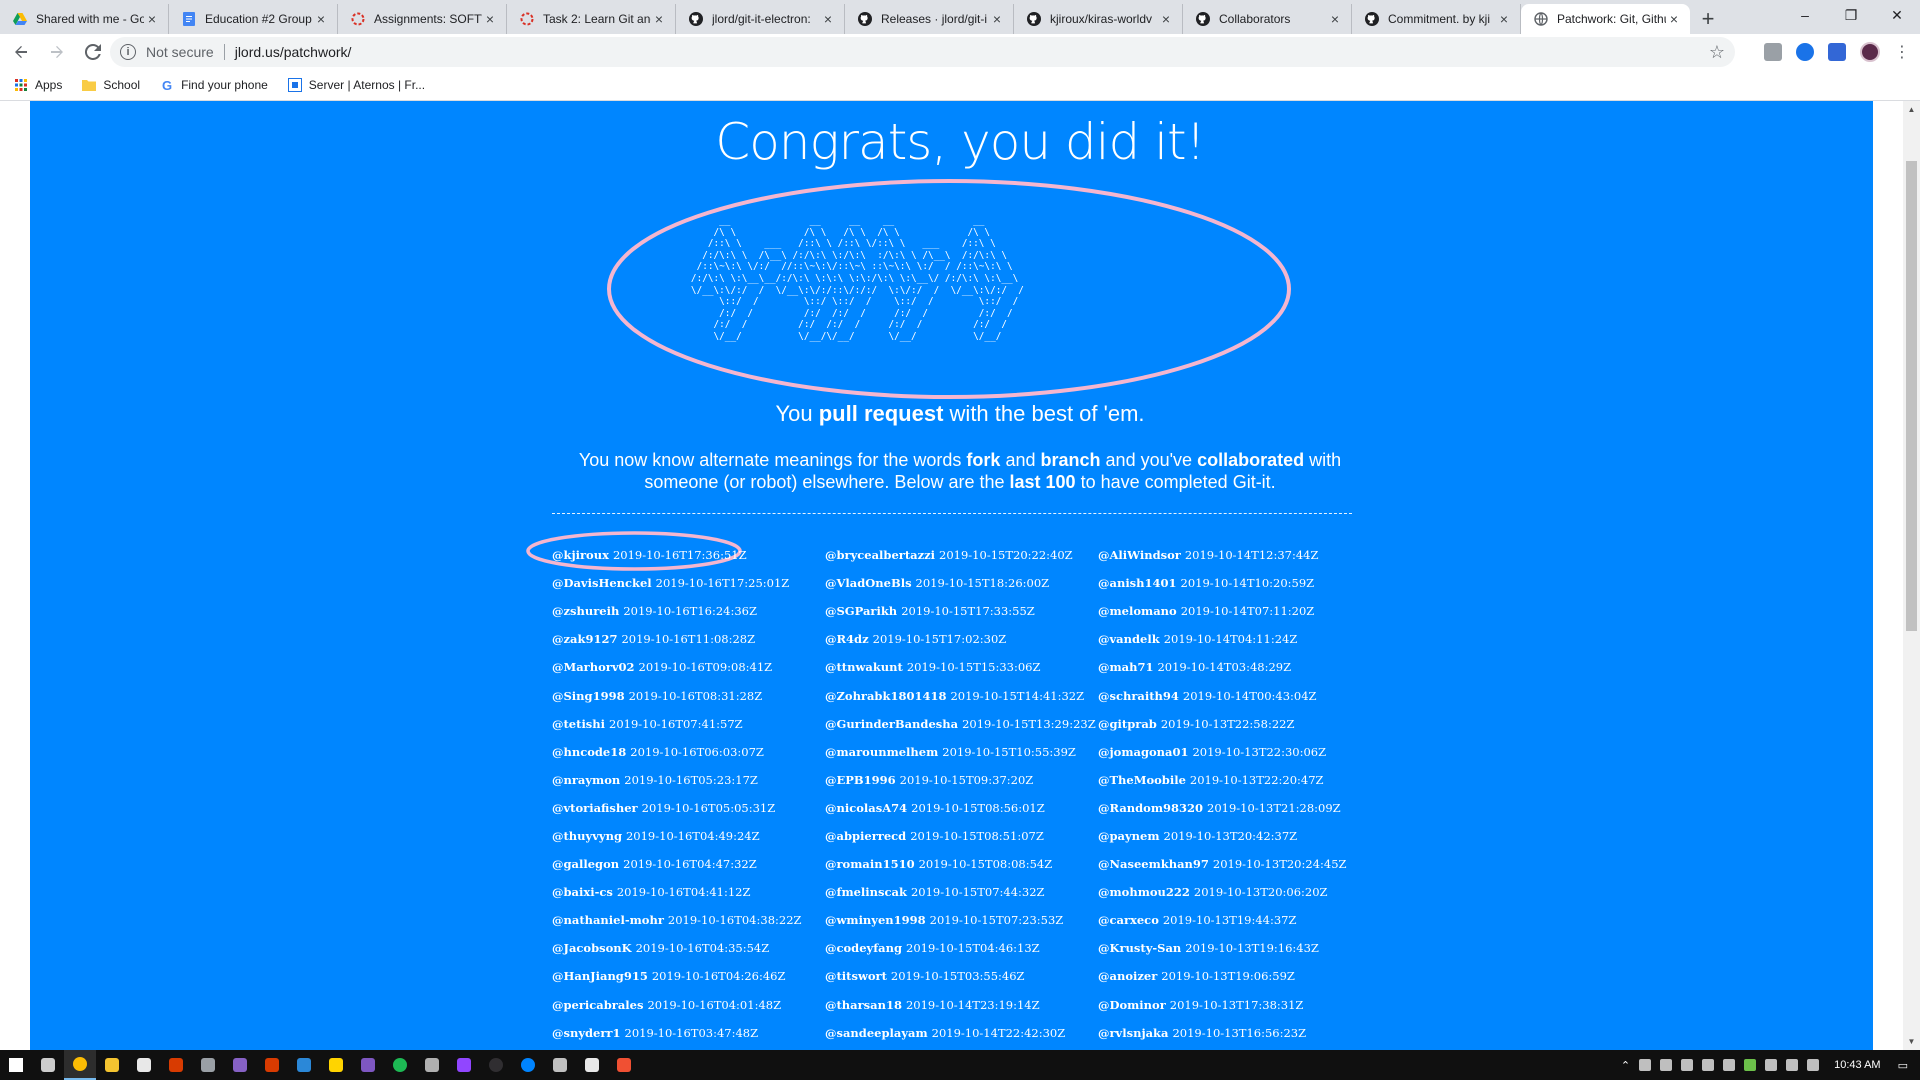 This screenshot has width=1920, height=1080. Describe the element at coordinates (866, 892) in the screenshot. I see `username-link: @fmelinscak` at that location.